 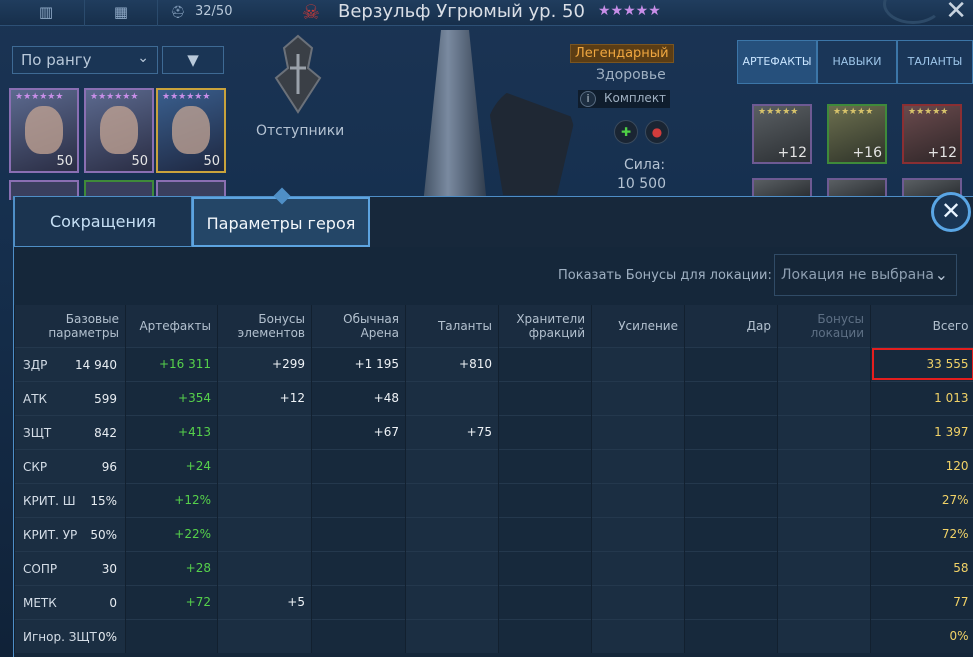 I want to click on stat-name-cell: АТК 599, so click(x=70, y=397).